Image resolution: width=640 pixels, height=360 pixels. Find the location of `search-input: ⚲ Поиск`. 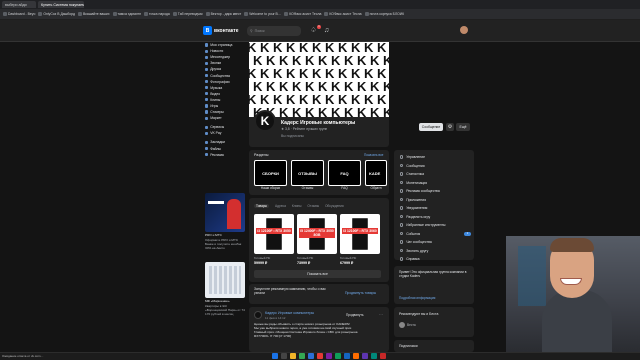

search-input: ⚲ Поиск is located at coordinates (274, 31).